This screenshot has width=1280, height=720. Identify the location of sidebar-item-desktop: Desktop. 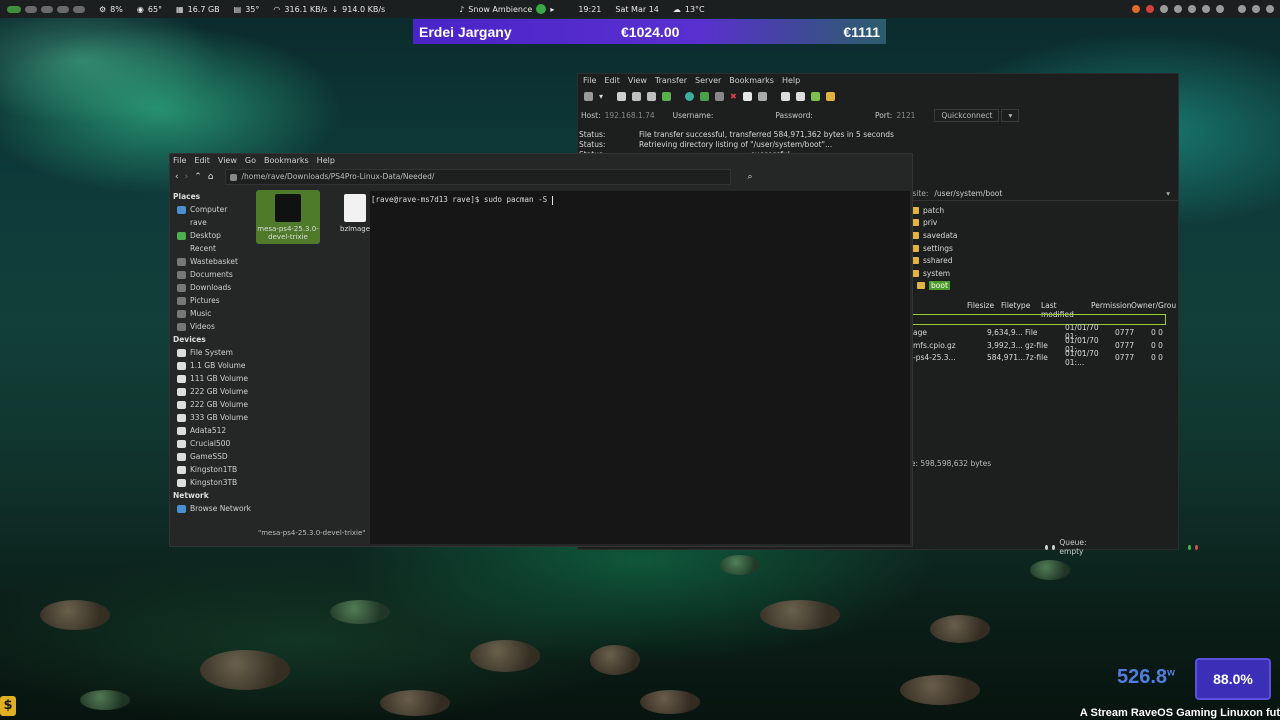
(216, 235).